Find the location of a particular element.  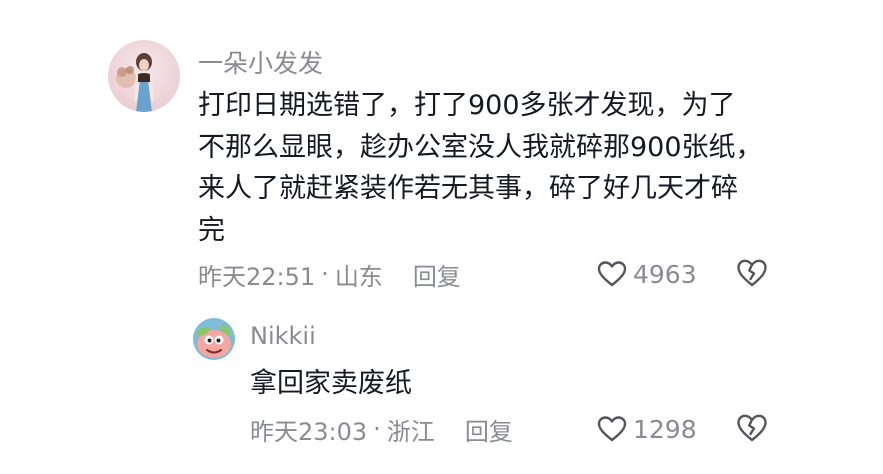

like-button: 4963 is located at coordinates (647, 274).